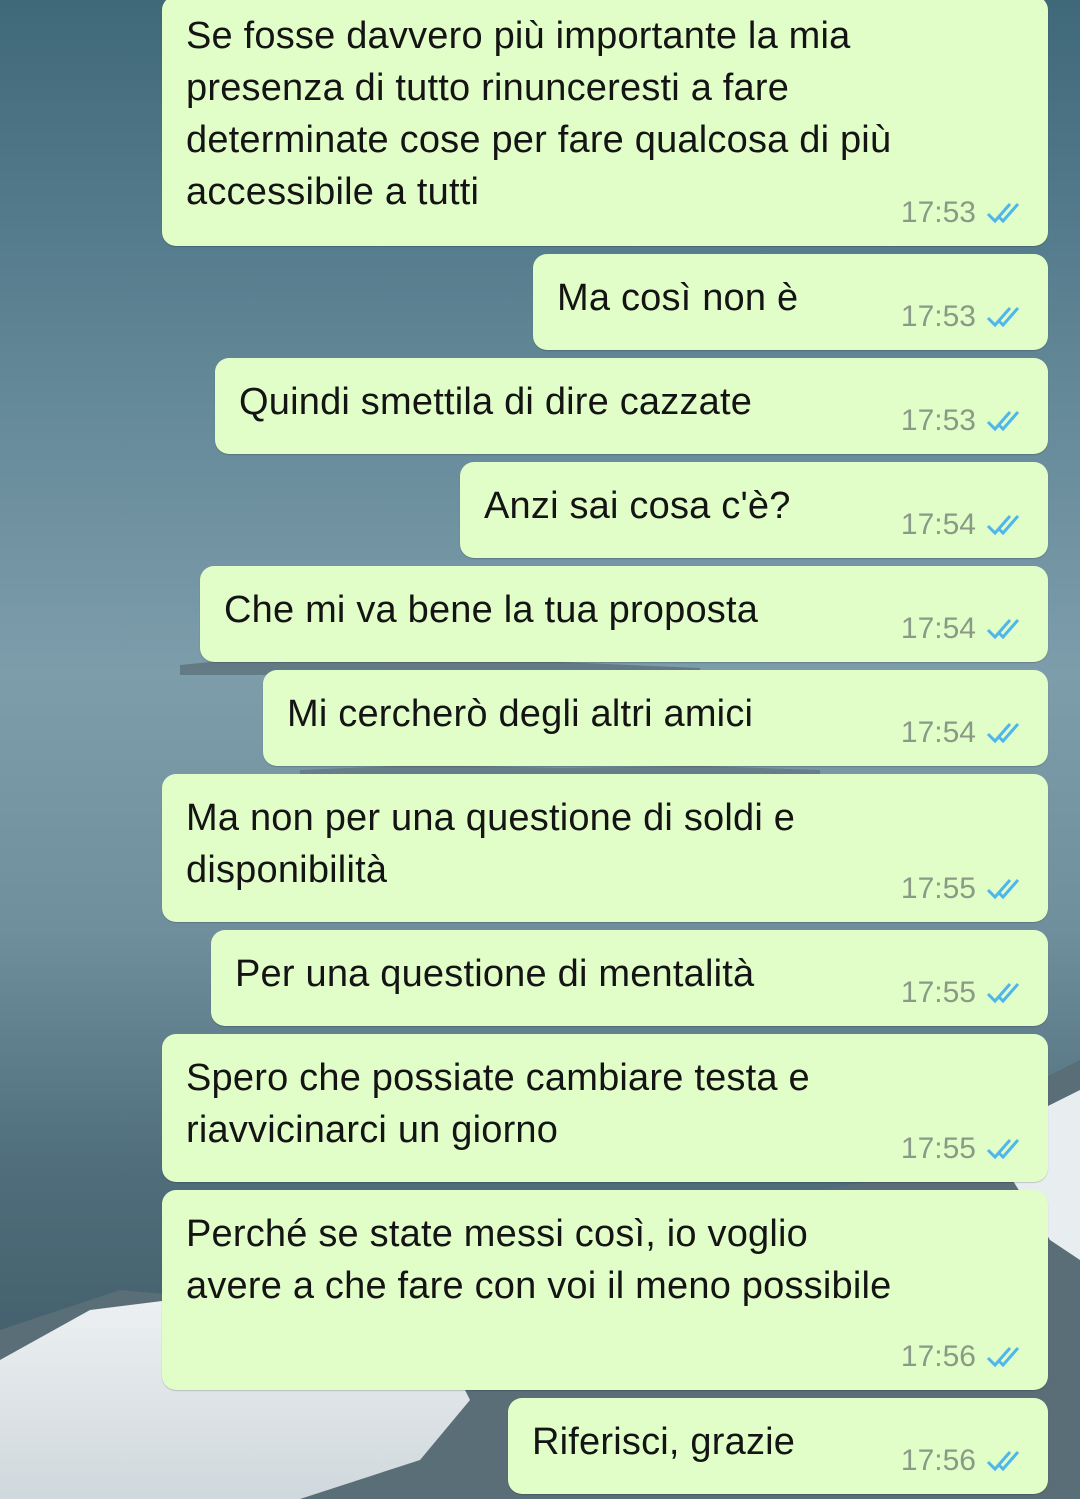 The height and width of the screenshot is (1499, 1080). I want to click on message-text: Mi cercherò degli altri amici, so click(520, 714).